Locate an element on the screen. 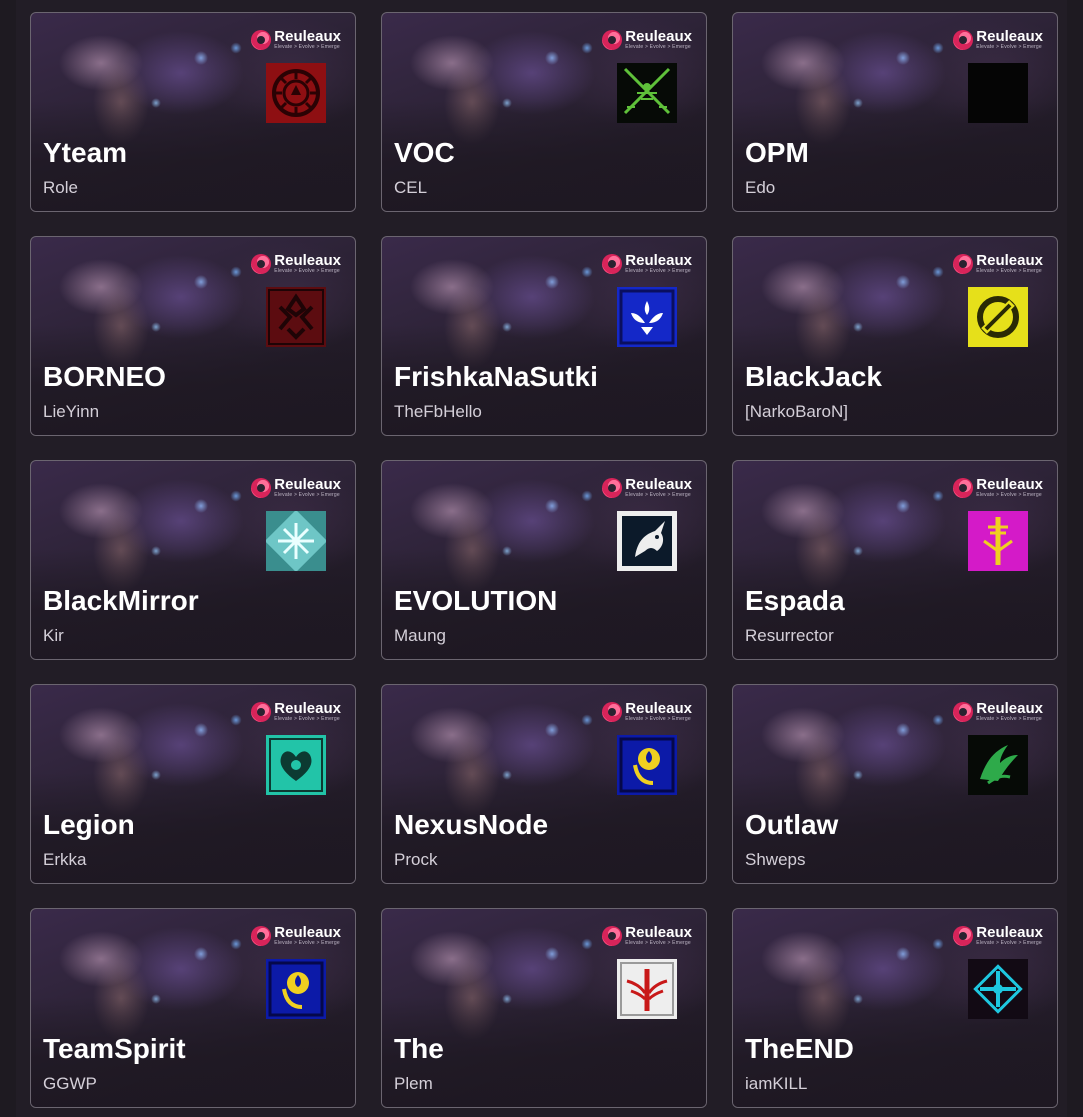 Image resolution: width=1083 pixels, height=1117 pixels. team-captain: Maung is located at coordinates (420, 635).